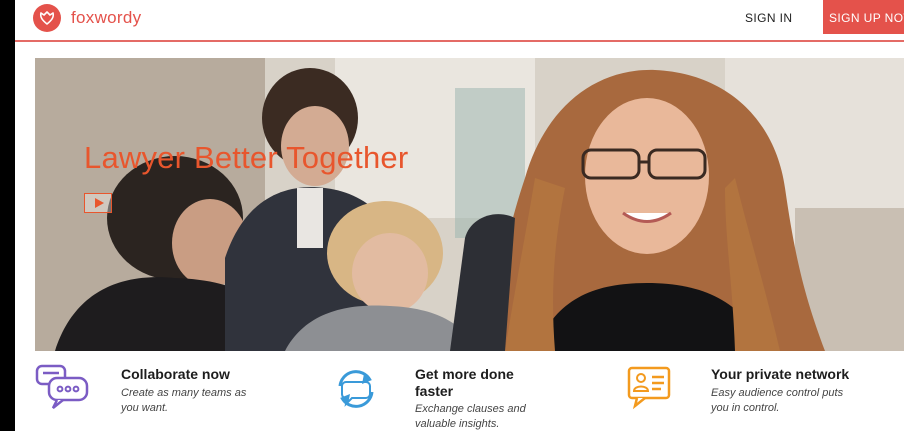 The height and width of the screenshot is (431, 904). Describe the element at coordinates (47, 18) in the screenshot. I see `fox-logo-icon` at that location.